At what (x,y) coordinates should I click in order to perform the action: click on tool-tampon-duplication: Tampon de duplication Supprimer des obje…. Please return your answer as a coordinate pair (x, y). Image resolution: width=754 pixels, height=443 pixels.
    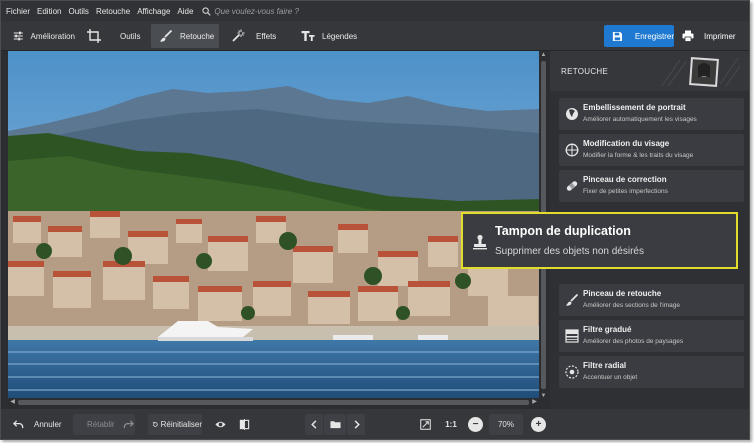
    Looking at the image, I should click on (599, 240).